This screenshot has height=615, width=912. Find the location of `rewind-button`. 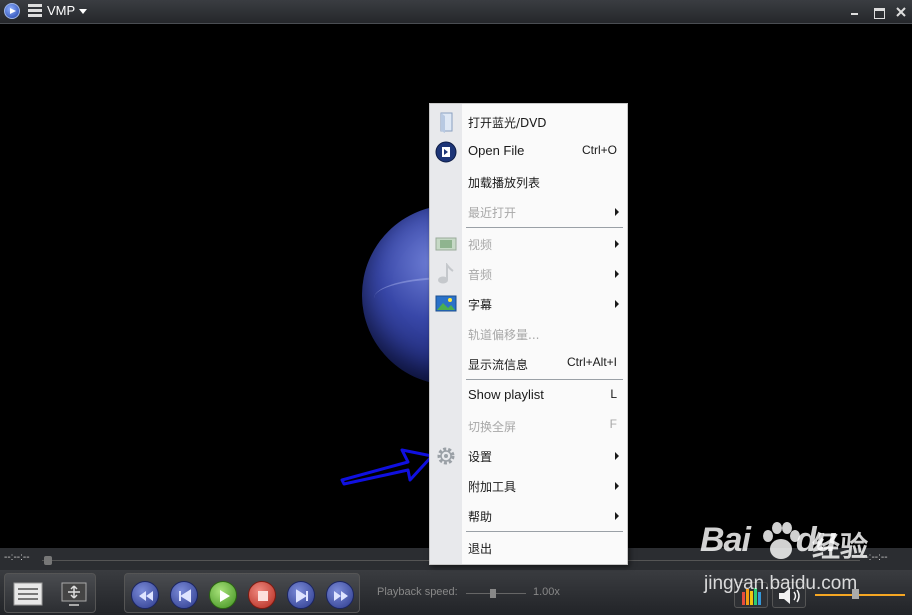

rewind-button is located at coordinates (145, 595).